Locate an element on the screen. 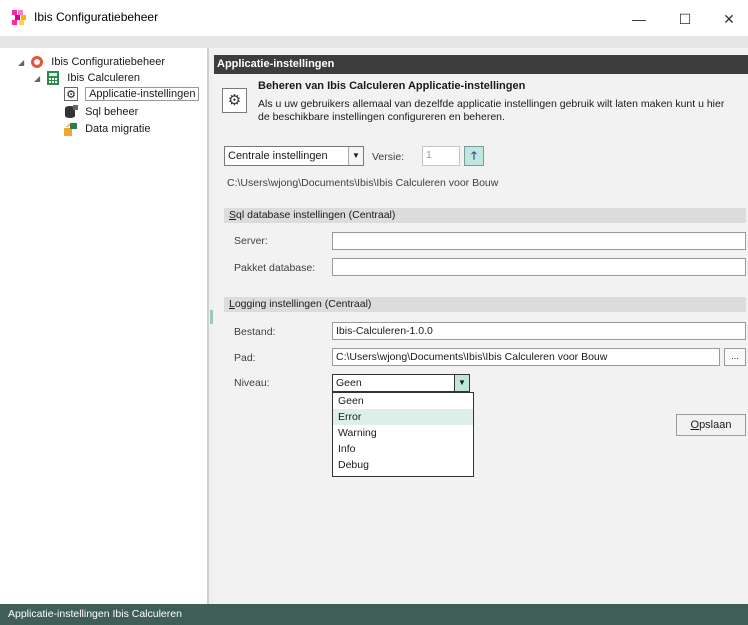 Image resolution: width=748 pixels, height=625 pixels. settings-mode-value: Centrale instellingen is located at coordinates (278, 156).